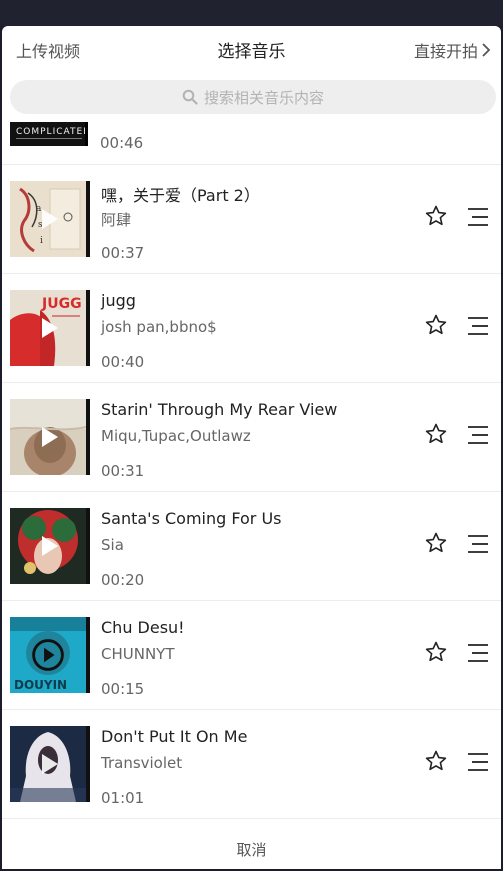 The height and width of the screenshot is (871, 503). Describe the element at coordinates (251, 49) in the screenshot. I see `header: 上传视频 选择音乐 直接开拍` at that location.